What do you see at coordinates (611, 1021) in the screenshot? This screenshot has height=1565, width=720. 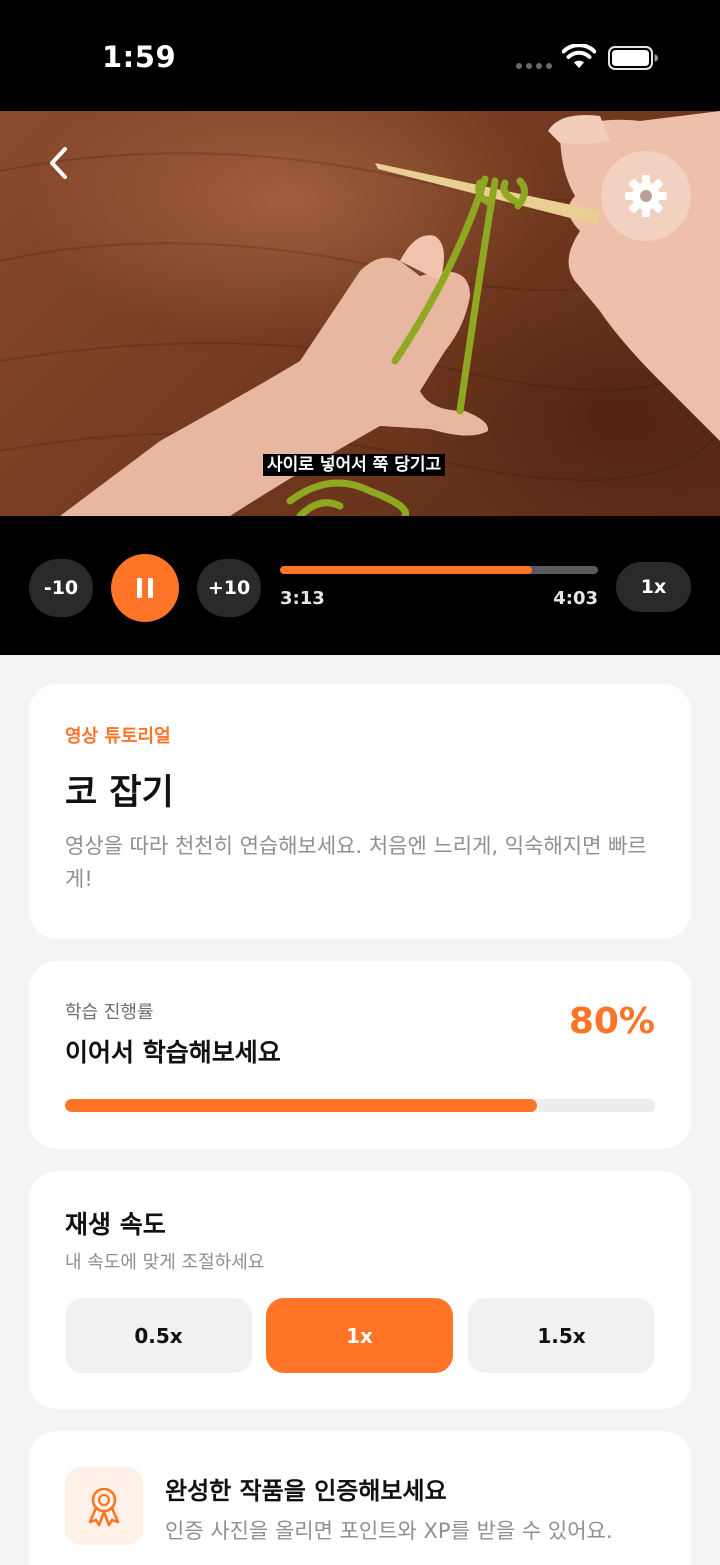 I see `progress-percent: 80%` at bounding box center [611, 1021].